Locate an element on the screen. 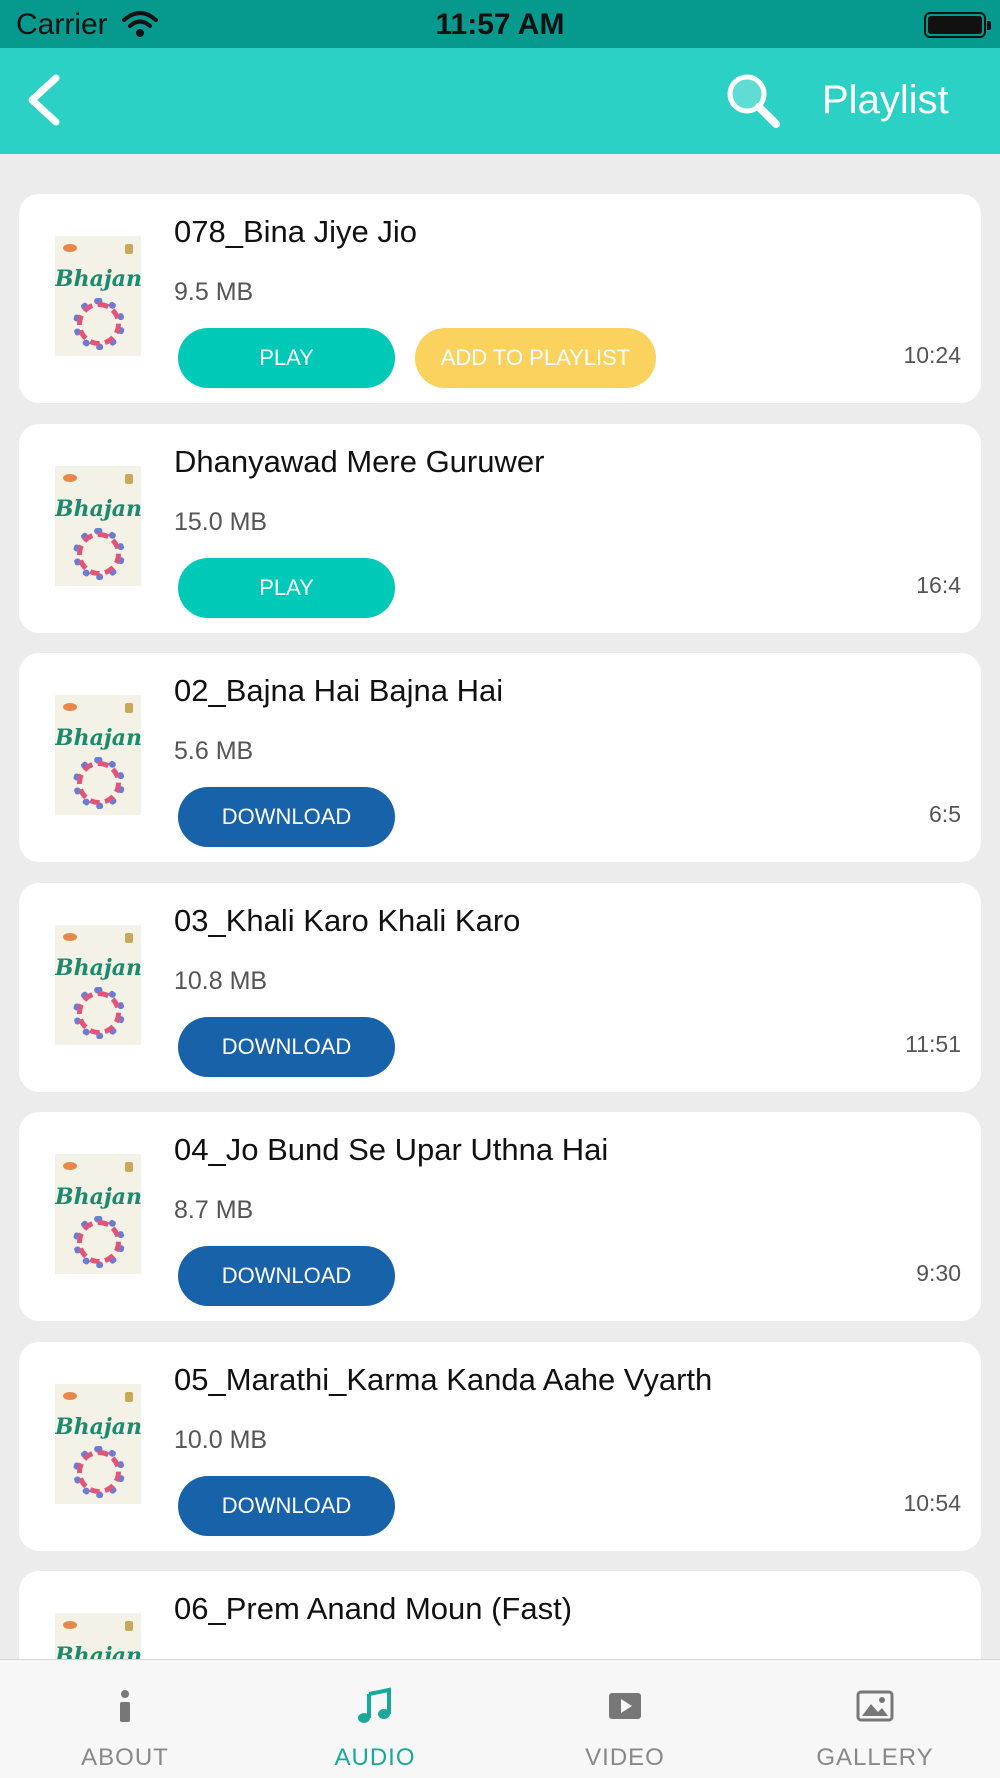  file-size: 10.0 MB is located at coordinates (221, 1440).